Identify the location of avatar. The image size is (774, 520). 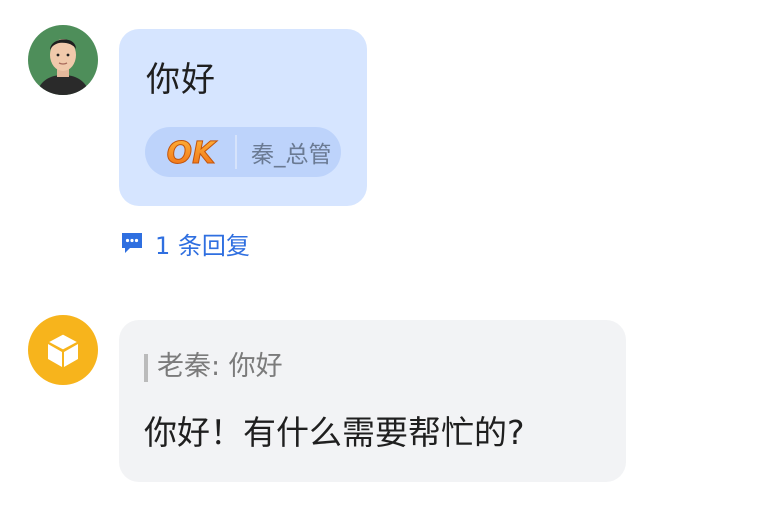
(63, 60).